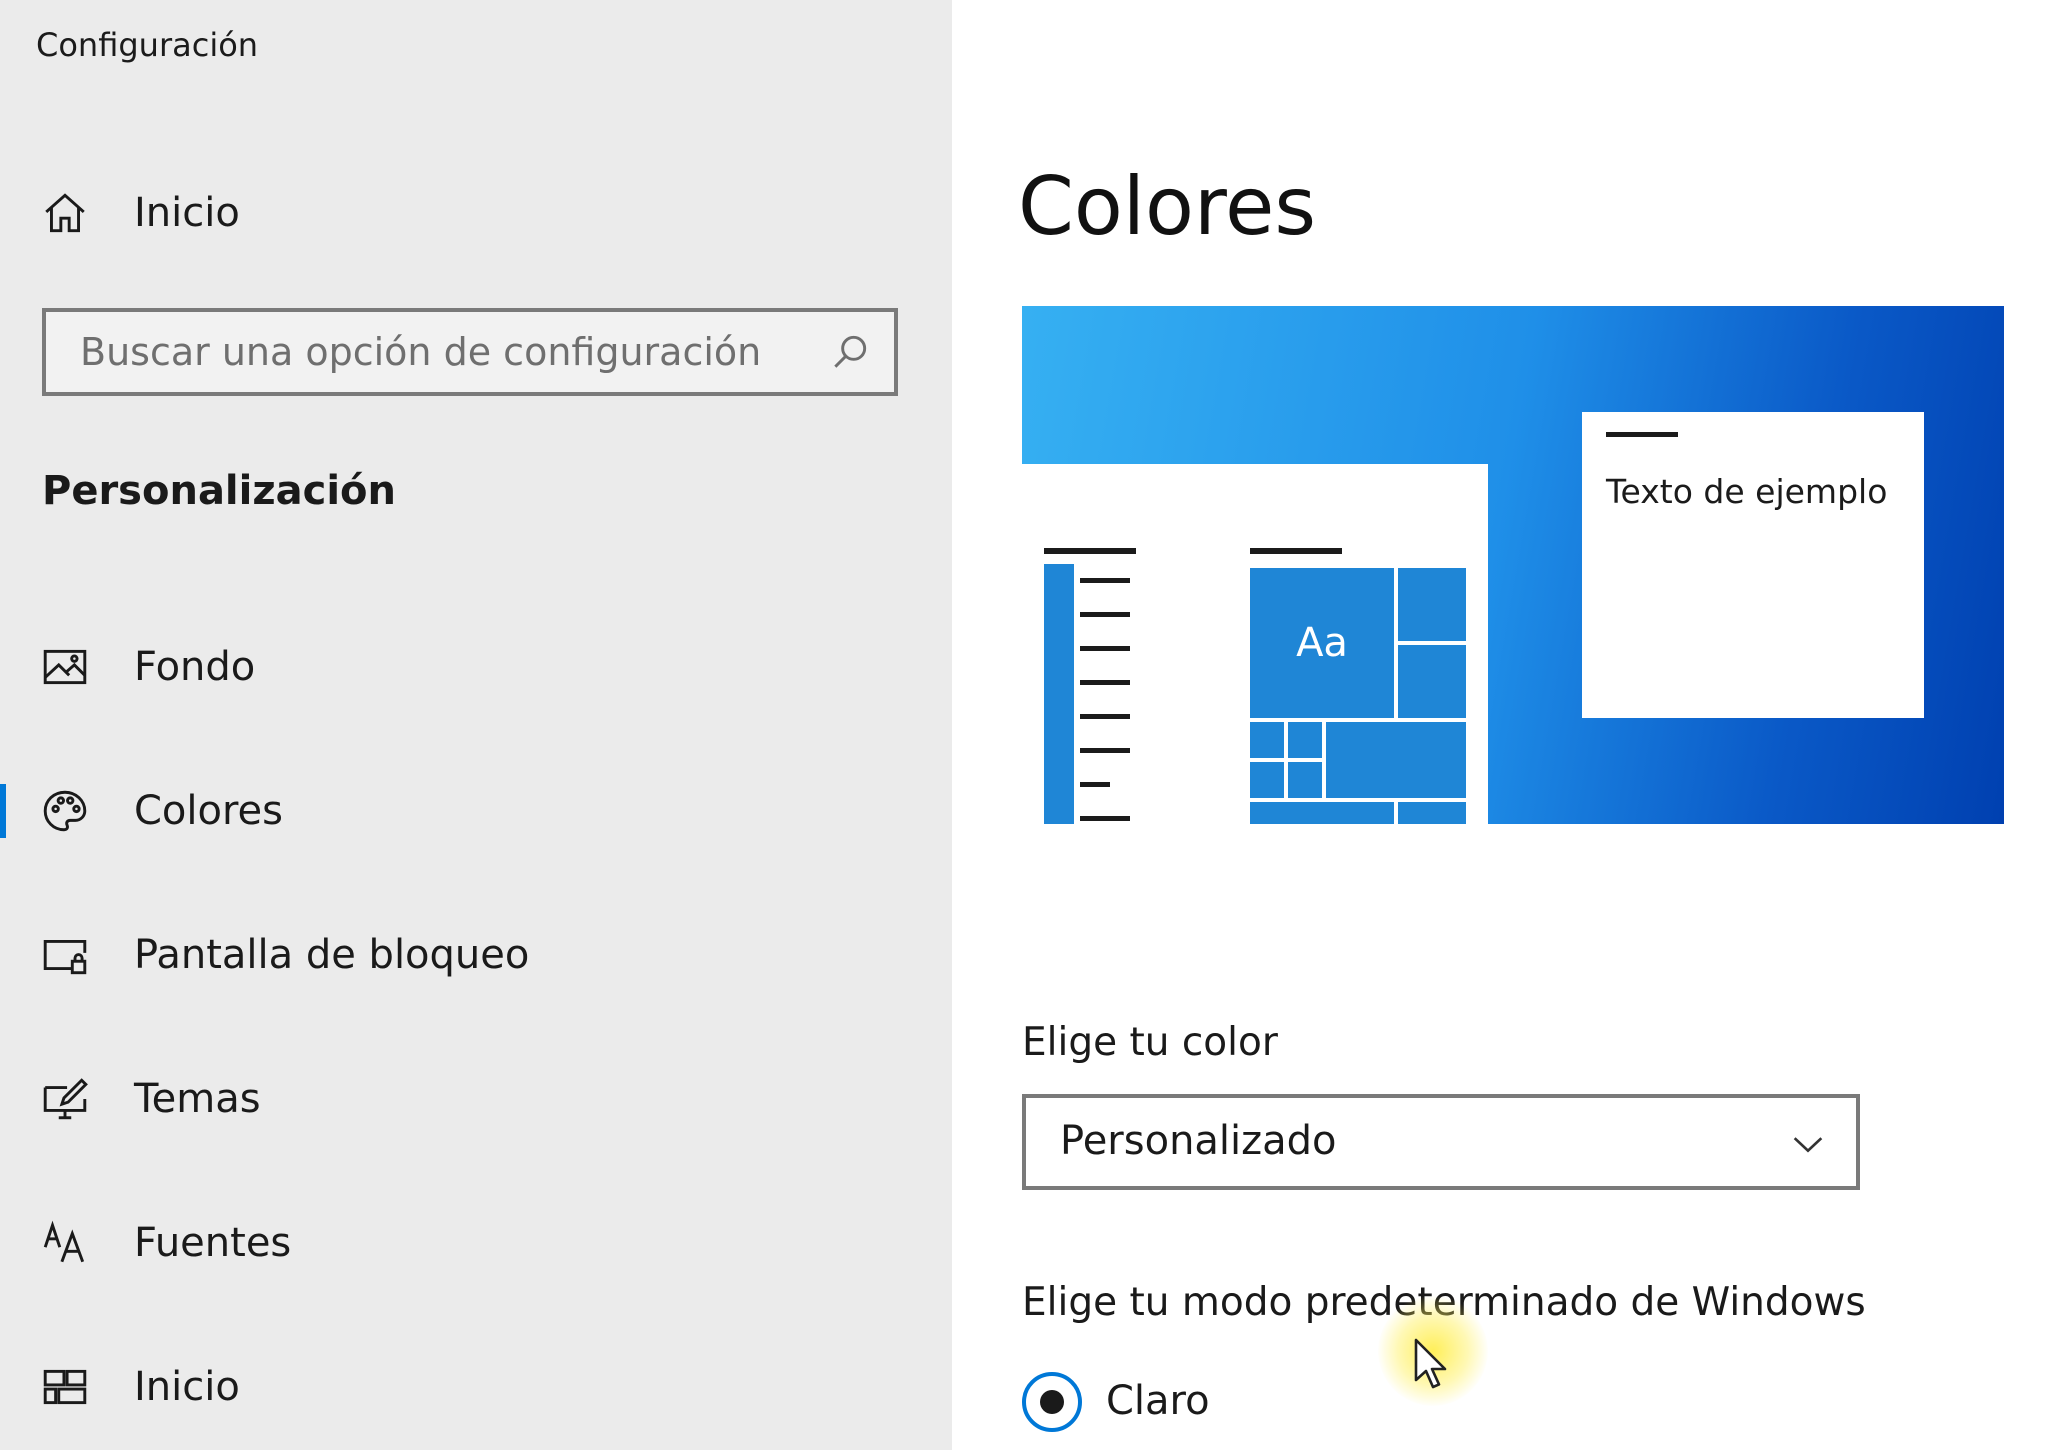 The height and width of the screenshot is (1450, 2048). What do you see at coordinates (65, 213) in the screenshot?
I see `home-icon` at bounding box center [65, 213].